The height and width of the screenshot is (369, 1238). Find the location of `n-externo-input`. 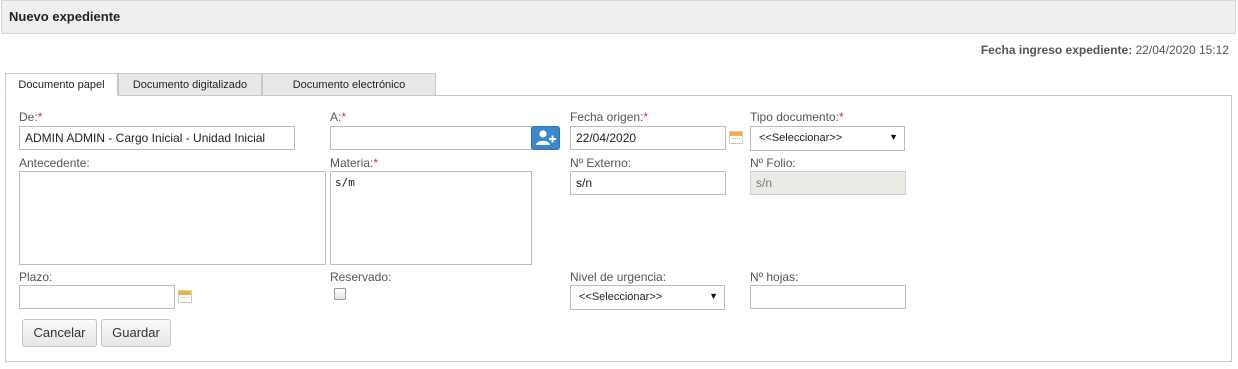

n-externo-input is located at coordinates (648, 183).